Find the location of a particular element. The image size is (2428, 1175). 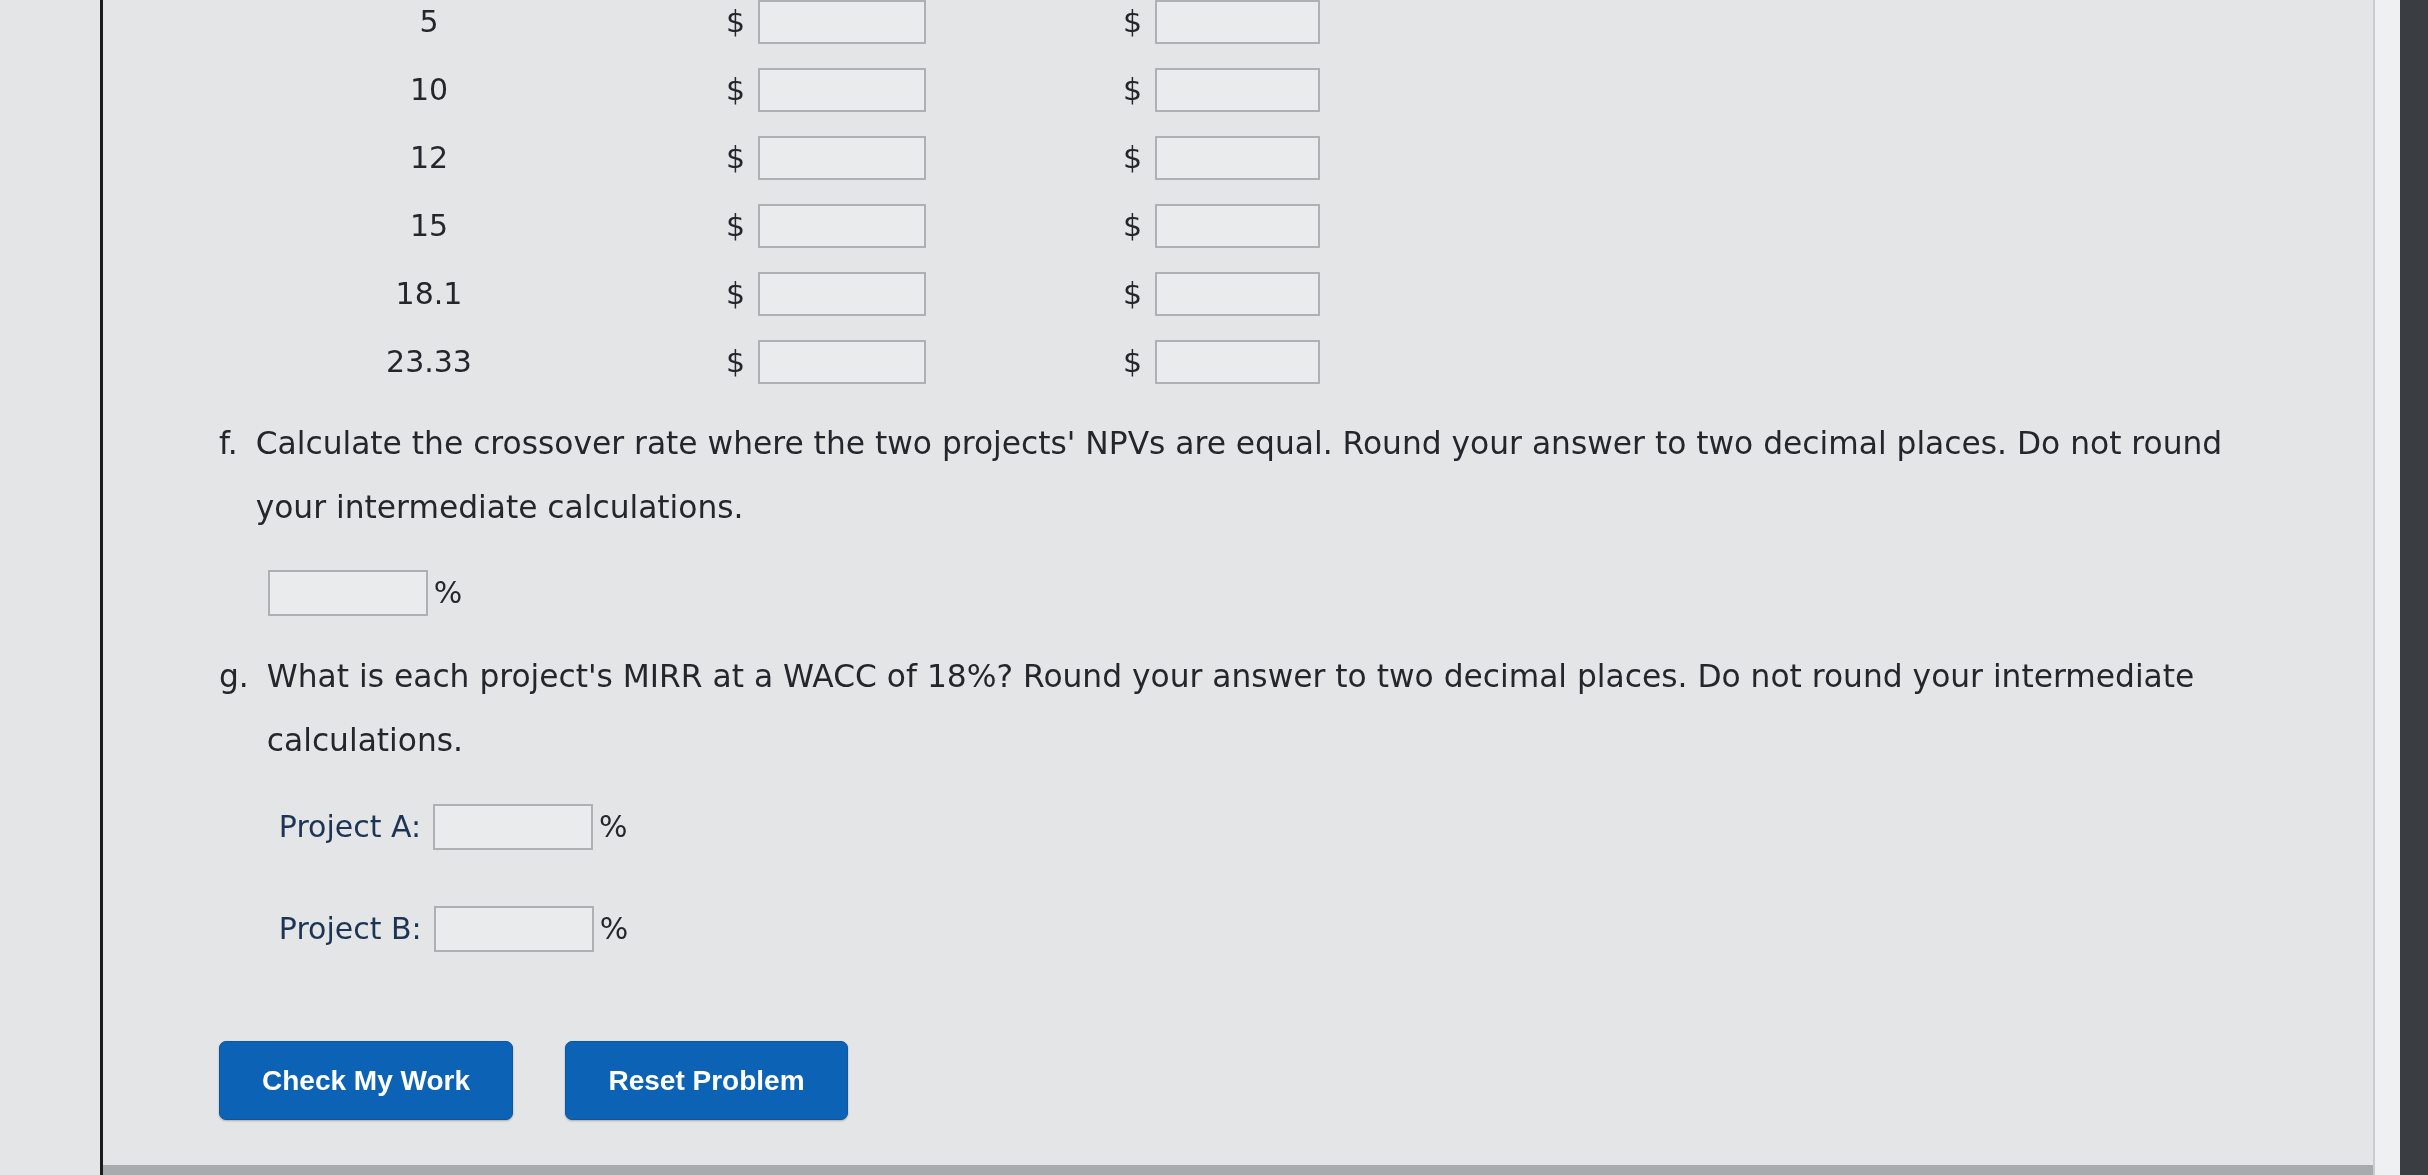

check-work-button: Check My Work is located at coordinates (366, 1080).